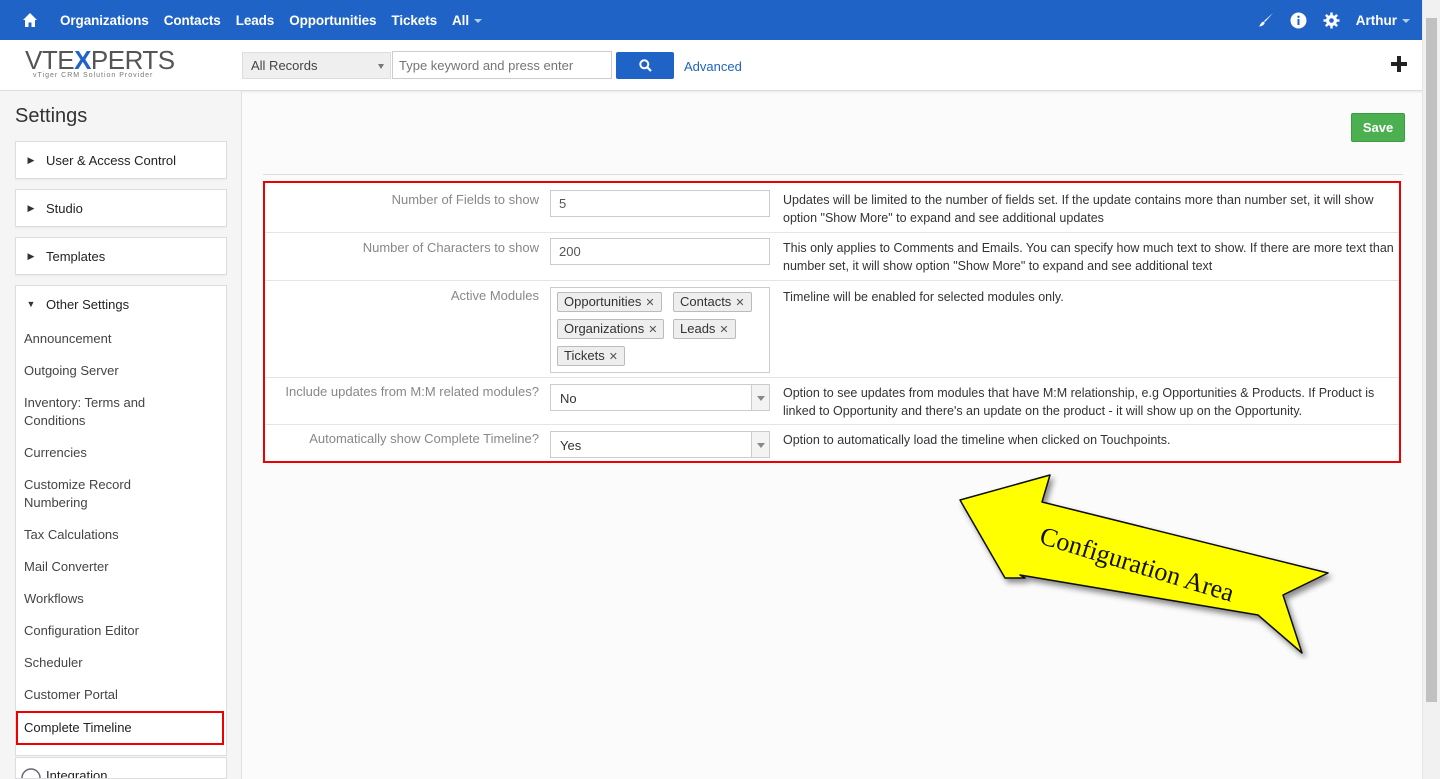 The width and height of the screenshot is (1440, 779). I want to click on sidebar-item-customer-portal: Customer Portal, so click(119, 695).